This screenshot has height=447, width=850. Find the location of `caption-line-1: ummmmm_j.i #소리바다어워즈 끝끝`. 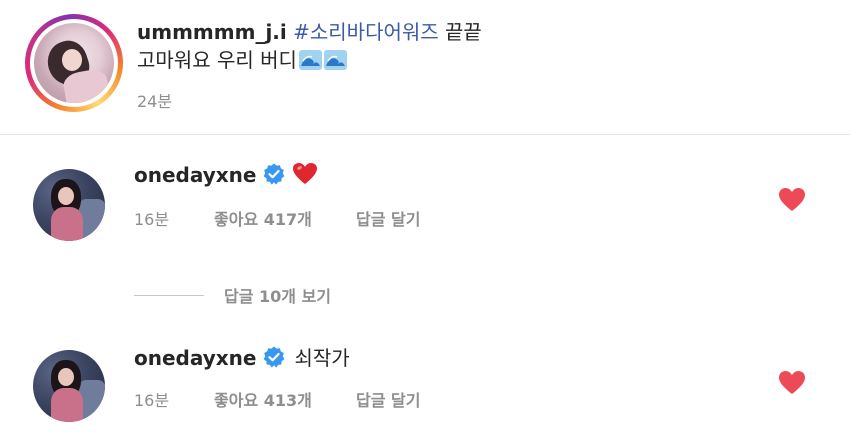

caption-line-1: ummmmm_j.i #소리바다어워즈 끝끝 is located at coordinates (477, 32).